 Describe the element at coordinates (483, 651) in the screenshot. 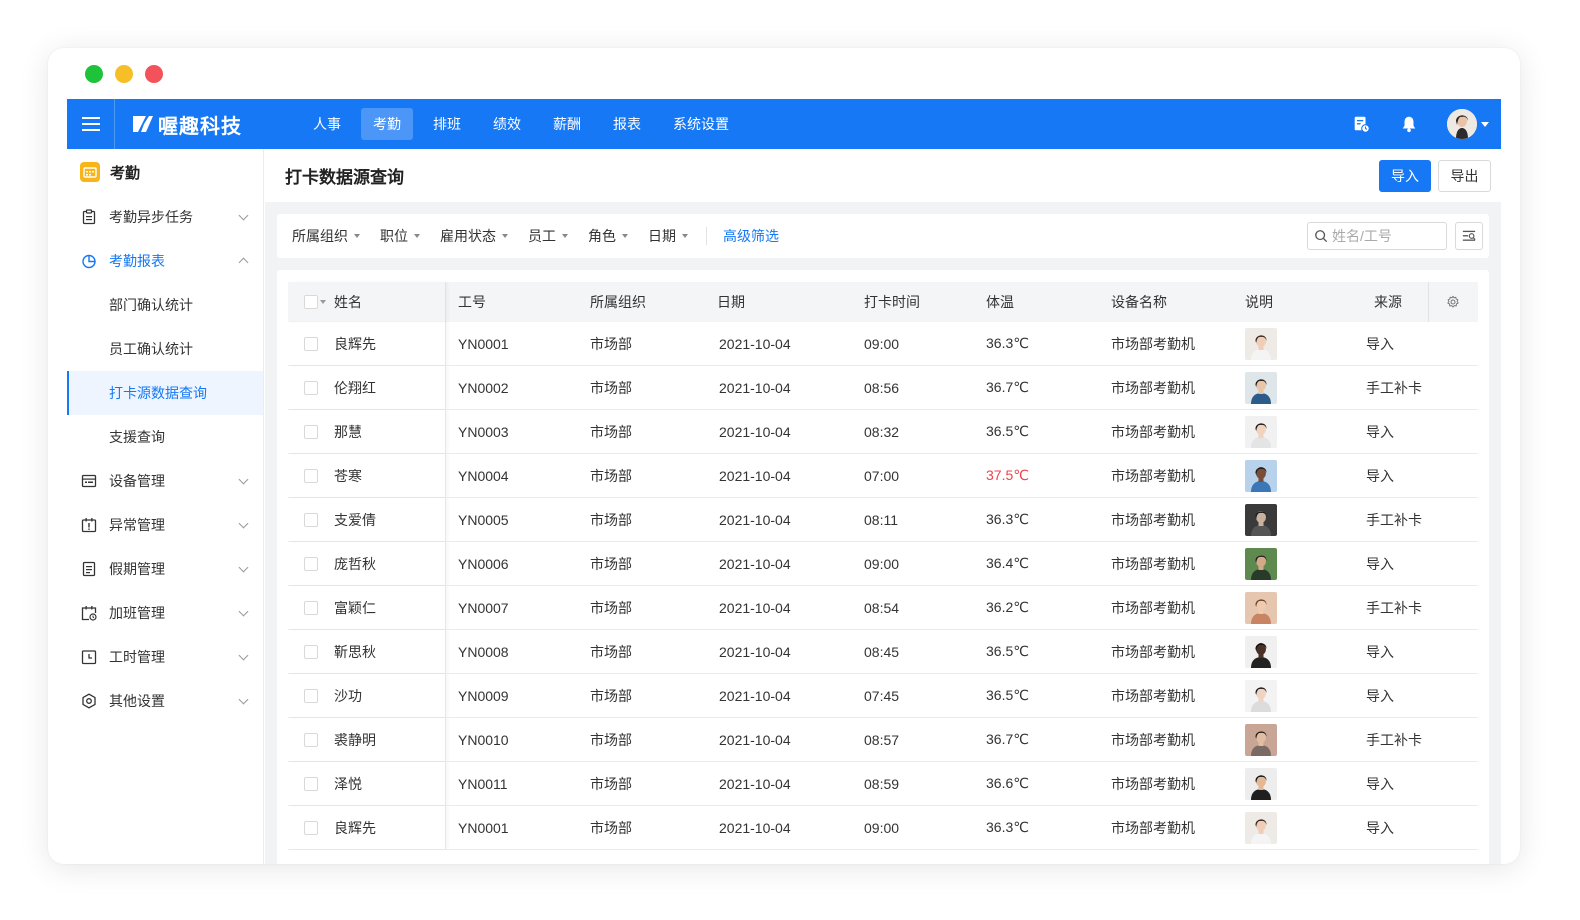

I see `employee-id: YN0008` at that location.